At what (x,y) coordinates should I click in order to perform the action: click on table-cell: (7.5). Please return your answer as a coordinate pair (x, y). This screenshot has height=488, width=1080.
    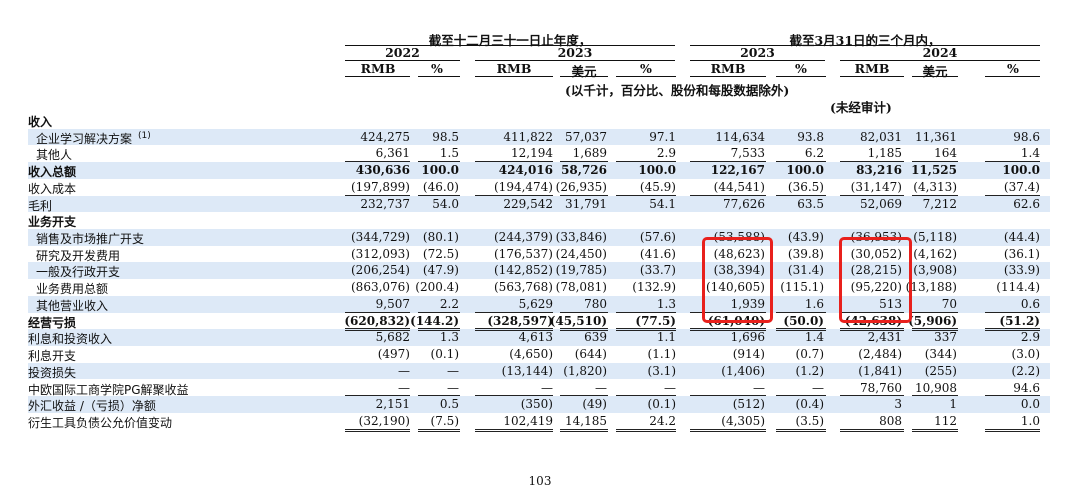
    Looking at the image, I should click on (444, 420).